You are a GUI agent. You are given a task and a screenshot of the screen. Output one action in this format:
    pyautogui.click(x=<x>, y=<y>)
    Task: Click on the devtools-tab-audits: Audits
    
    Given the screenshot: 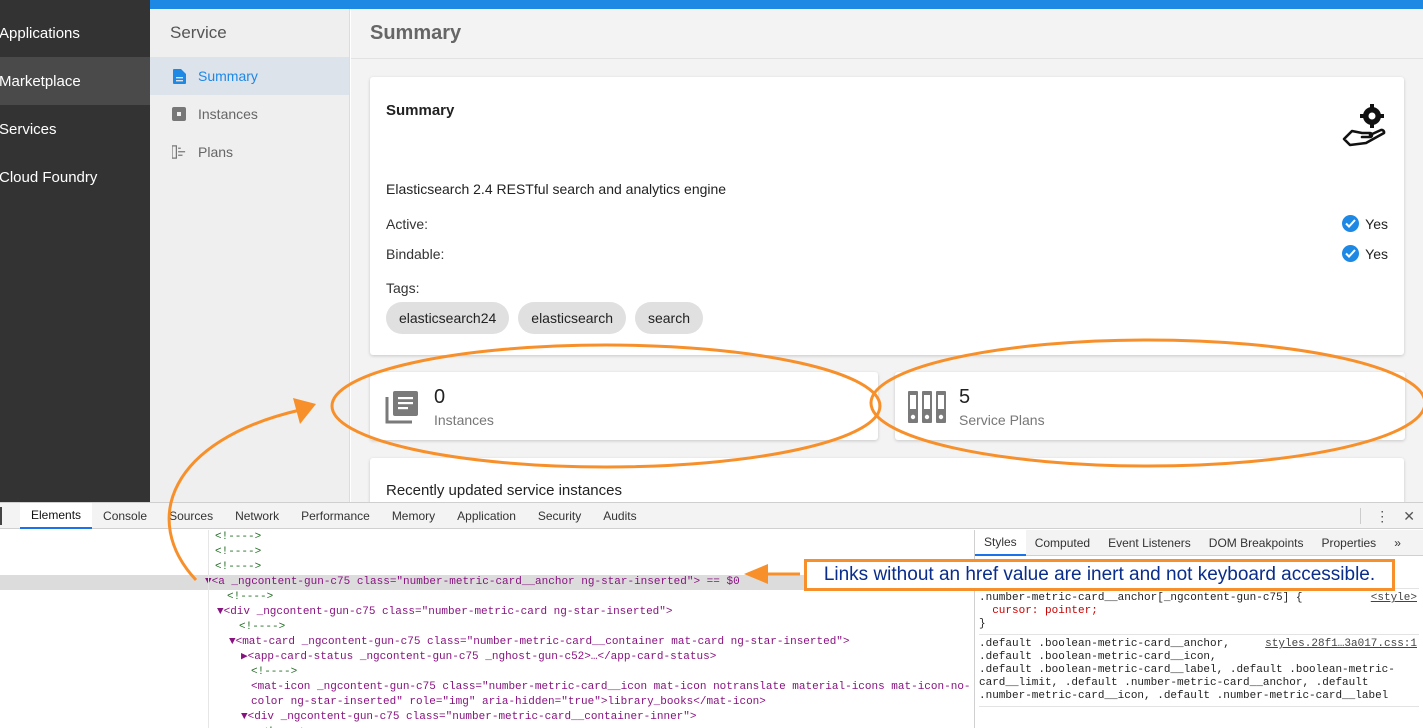 What is the action you would take?
    pyautogui.click(x=619, y=516)
    